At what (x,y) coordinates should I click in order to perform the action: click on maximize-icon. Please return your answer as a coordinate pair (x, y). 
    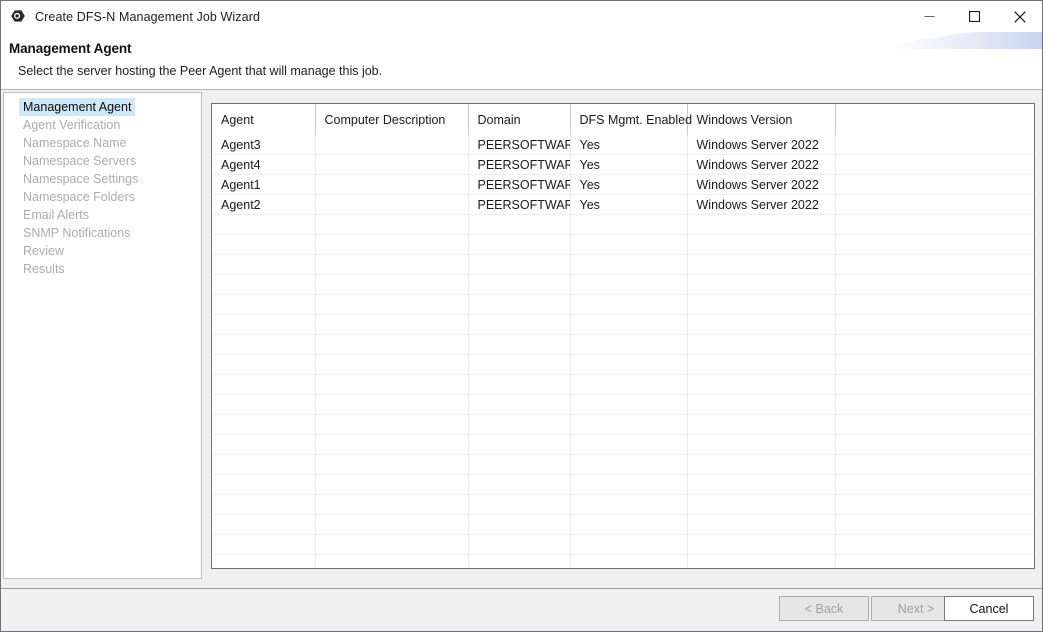
    Looking at the image, I should click on (974, 16).